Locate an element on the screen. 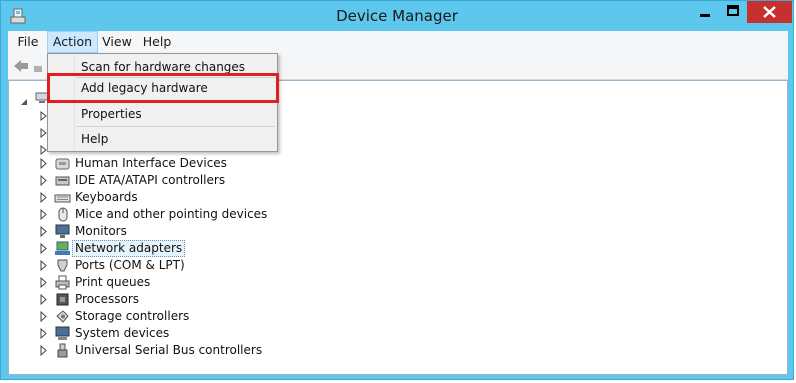  hid-icon is located at coordinates (62, 163).